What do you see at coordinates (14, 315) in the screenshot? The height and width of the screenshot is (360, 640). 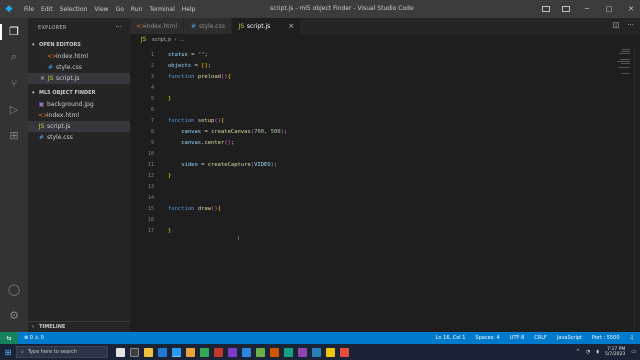 I see `settings-gear-icon: ⚙` at bounding box center [14, 315].